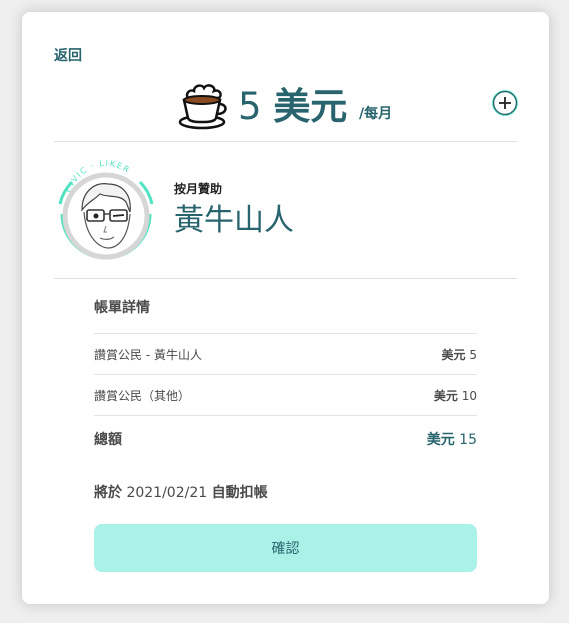 The width and height of the screenshot is (569, 623). Describe the element at coordinates (285, 394) in the screenshot. I see `bill-row: 讚賞公民（其他） 美元 10` at that location.